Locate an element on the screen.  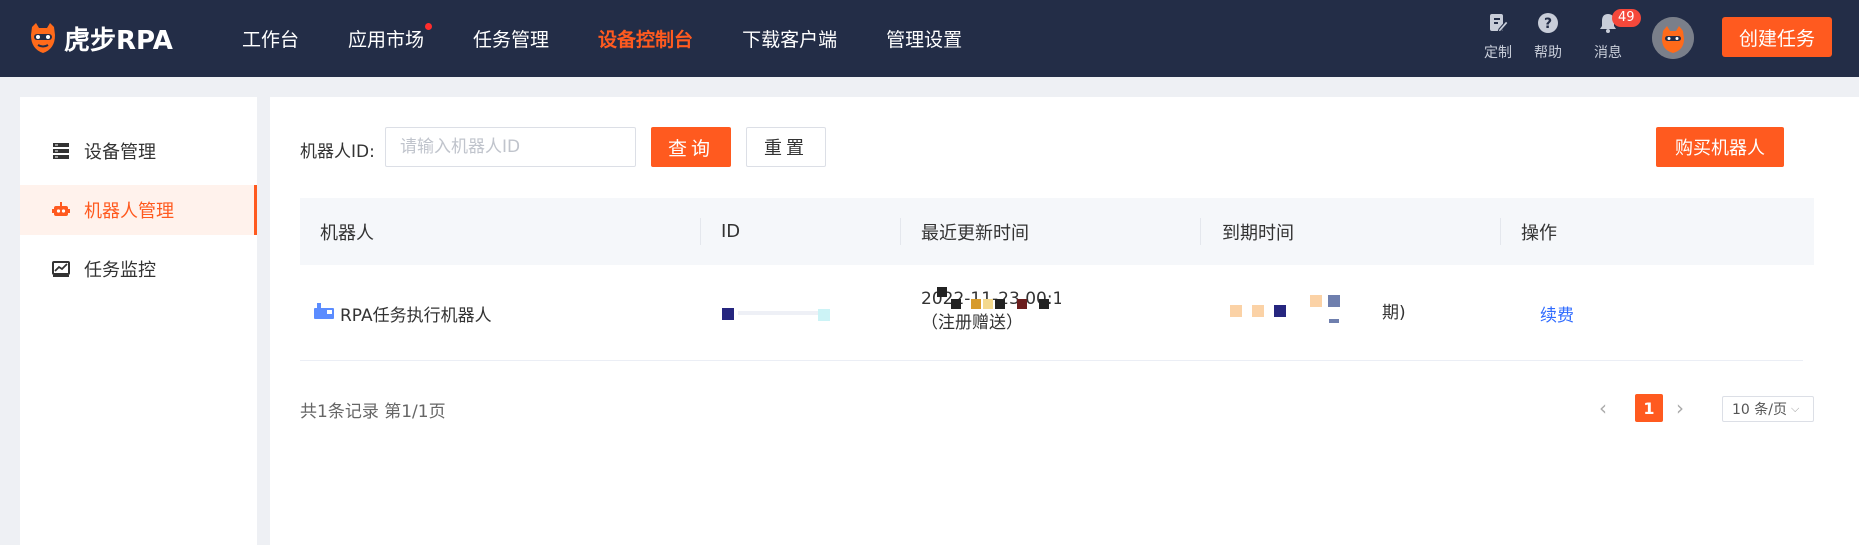
reset-button: 重置 is located at coordinates (786, 147).